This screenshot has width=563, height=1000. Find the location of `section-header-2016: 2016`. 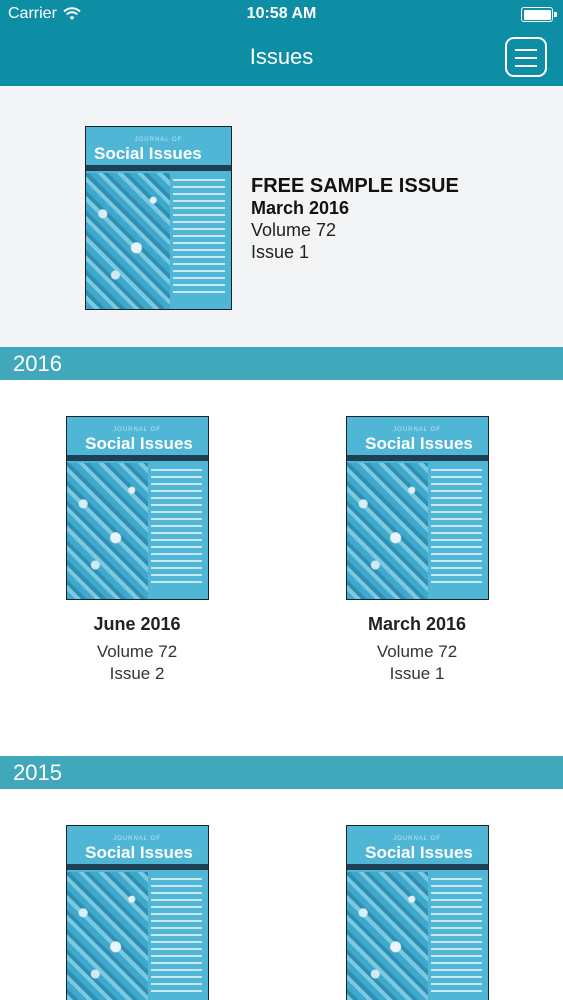

section-header-2016: 2016 is located at coordinates (281, 363).